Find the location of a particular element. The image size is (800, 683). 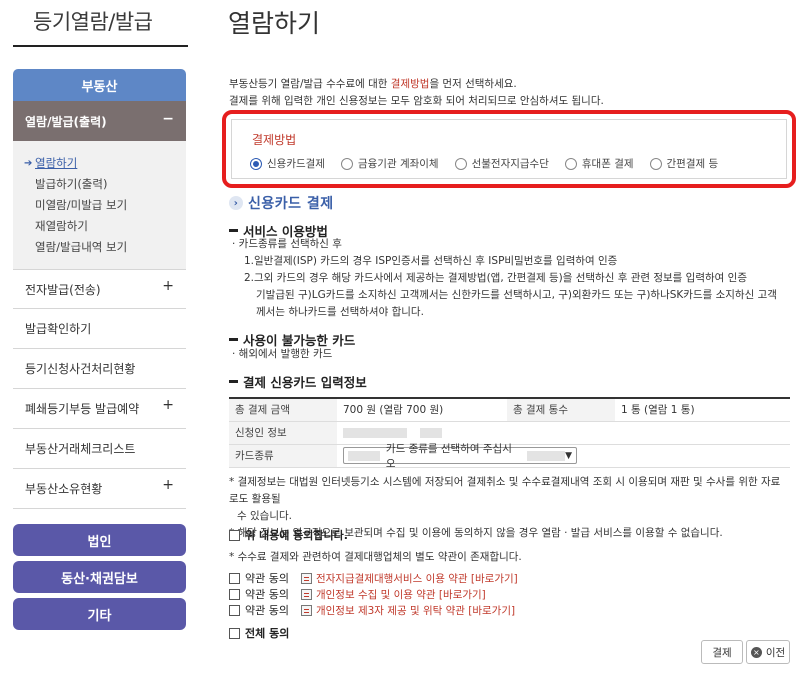

category-movable-button: 동산·채권담보 is located at coordinates (99, 577).